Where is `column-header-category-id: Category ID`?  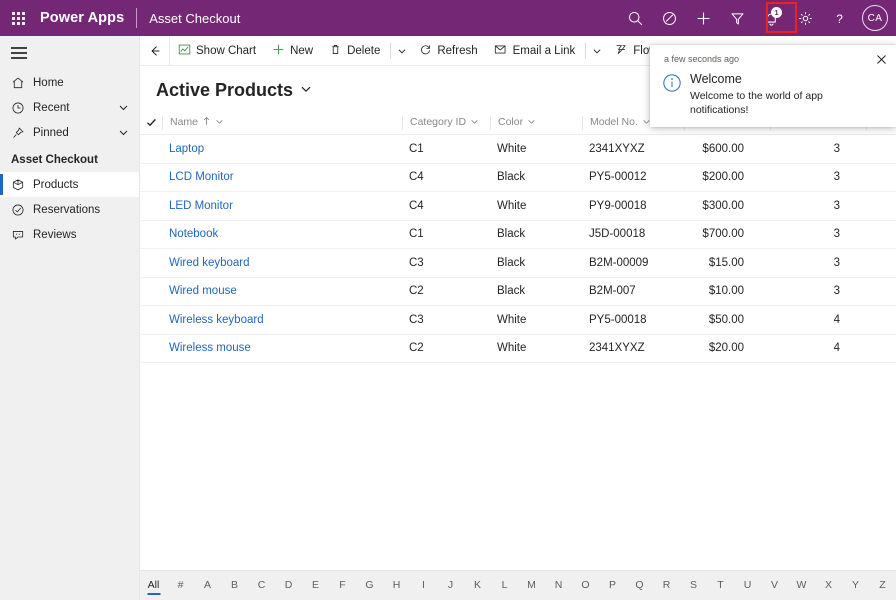 column-header-category-id: Category ID is located at coordinates (446, 122).